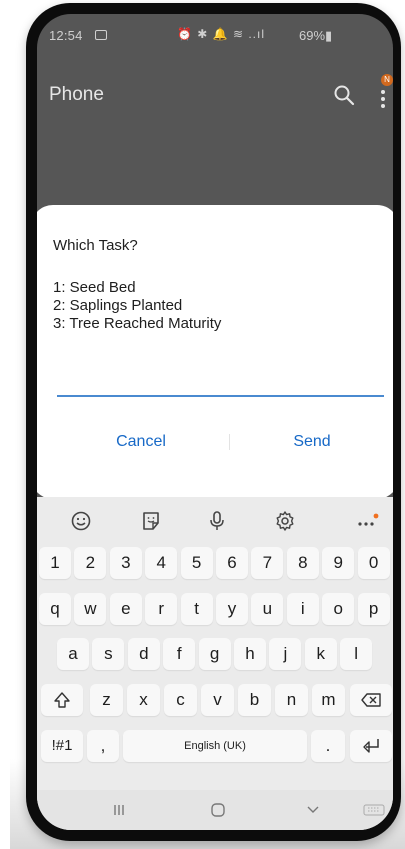 The image size is (405, 849). Describe the element at coordinates (73, 654) in the screenshot. I see `key-a: a` at that location.